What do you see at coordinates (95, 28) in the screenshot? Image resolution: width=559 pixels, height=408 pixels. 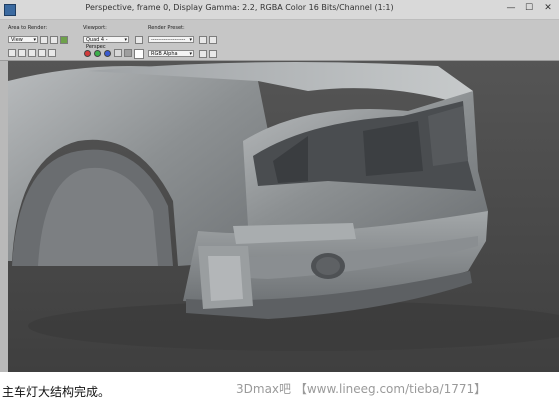 I see `viewport-label: Viewport:` at bounding box center [95, 28].